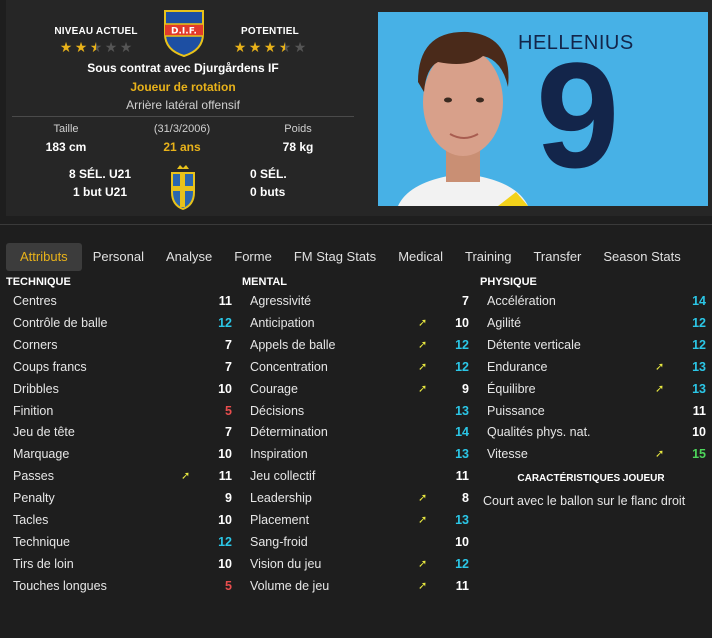  I want to click on attribute-name: Tirs de loin, so click(43, 563).